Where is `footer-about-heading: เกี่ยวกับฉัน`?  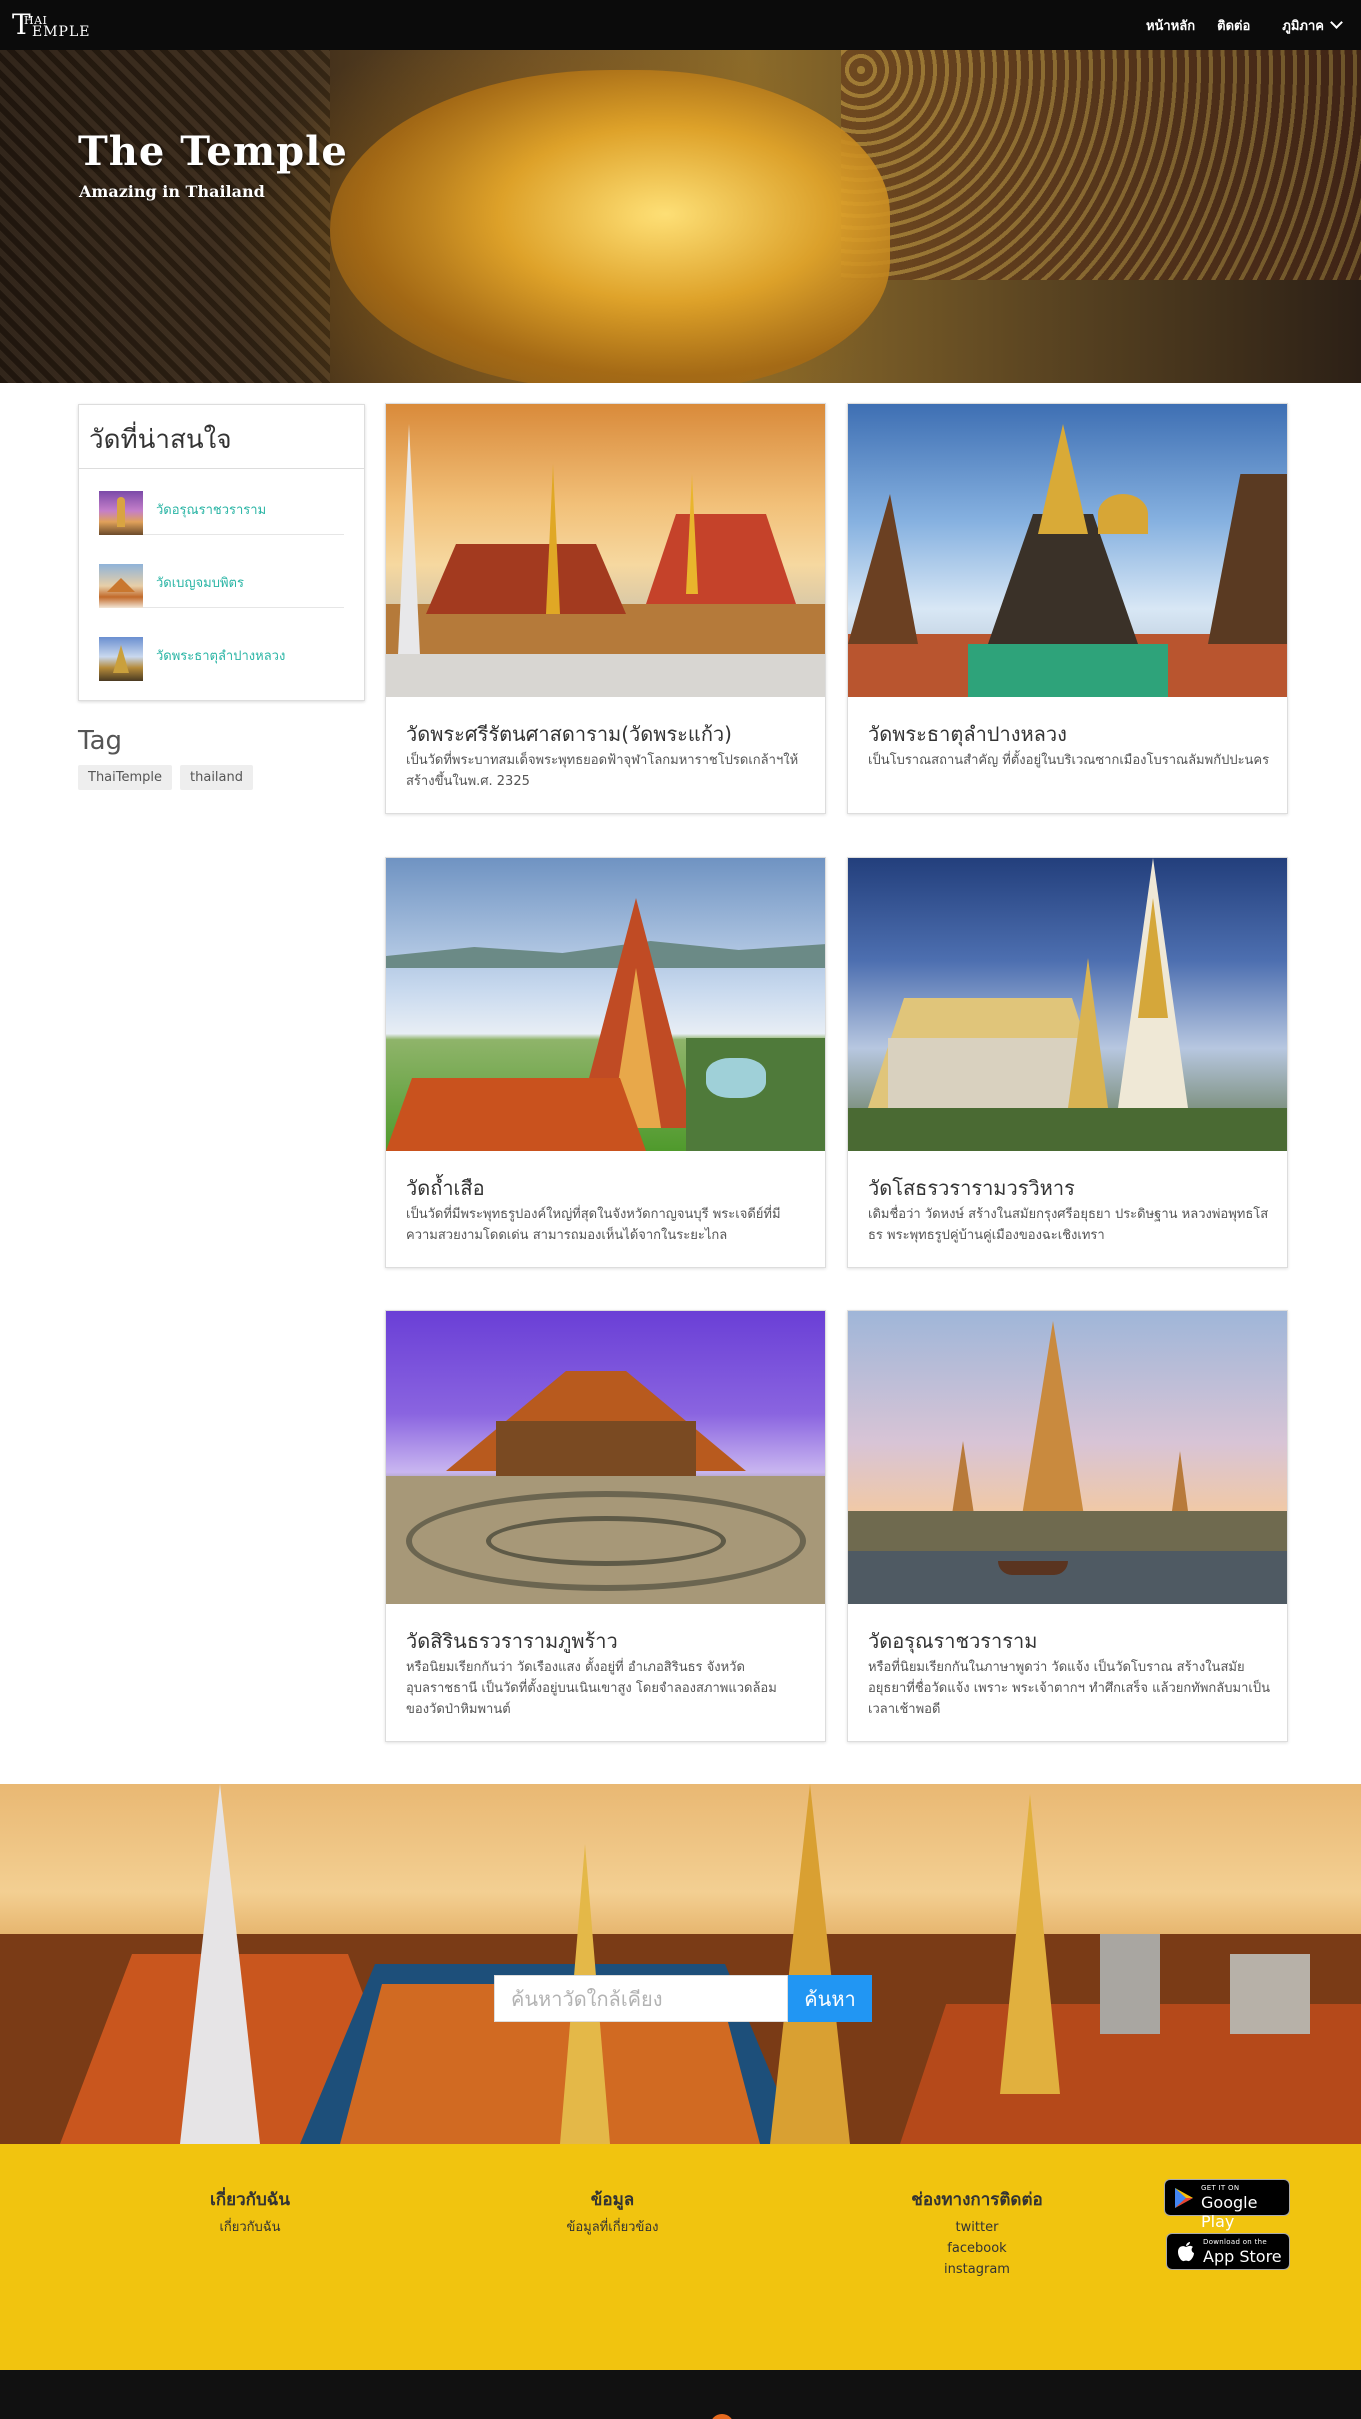
footer-about-heading: เกี่ยวกับฉัน is located at coordinates (250, 2200).